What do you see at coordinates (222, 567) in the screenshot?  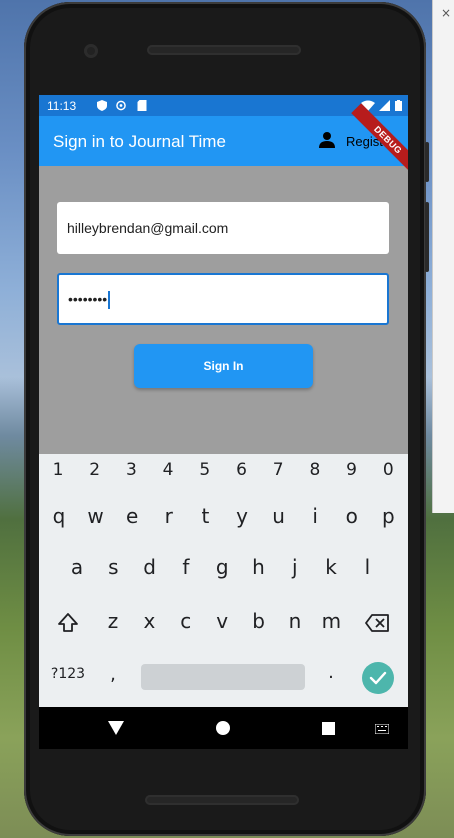 I see `key-g: g` at bounding box center [222, 567].